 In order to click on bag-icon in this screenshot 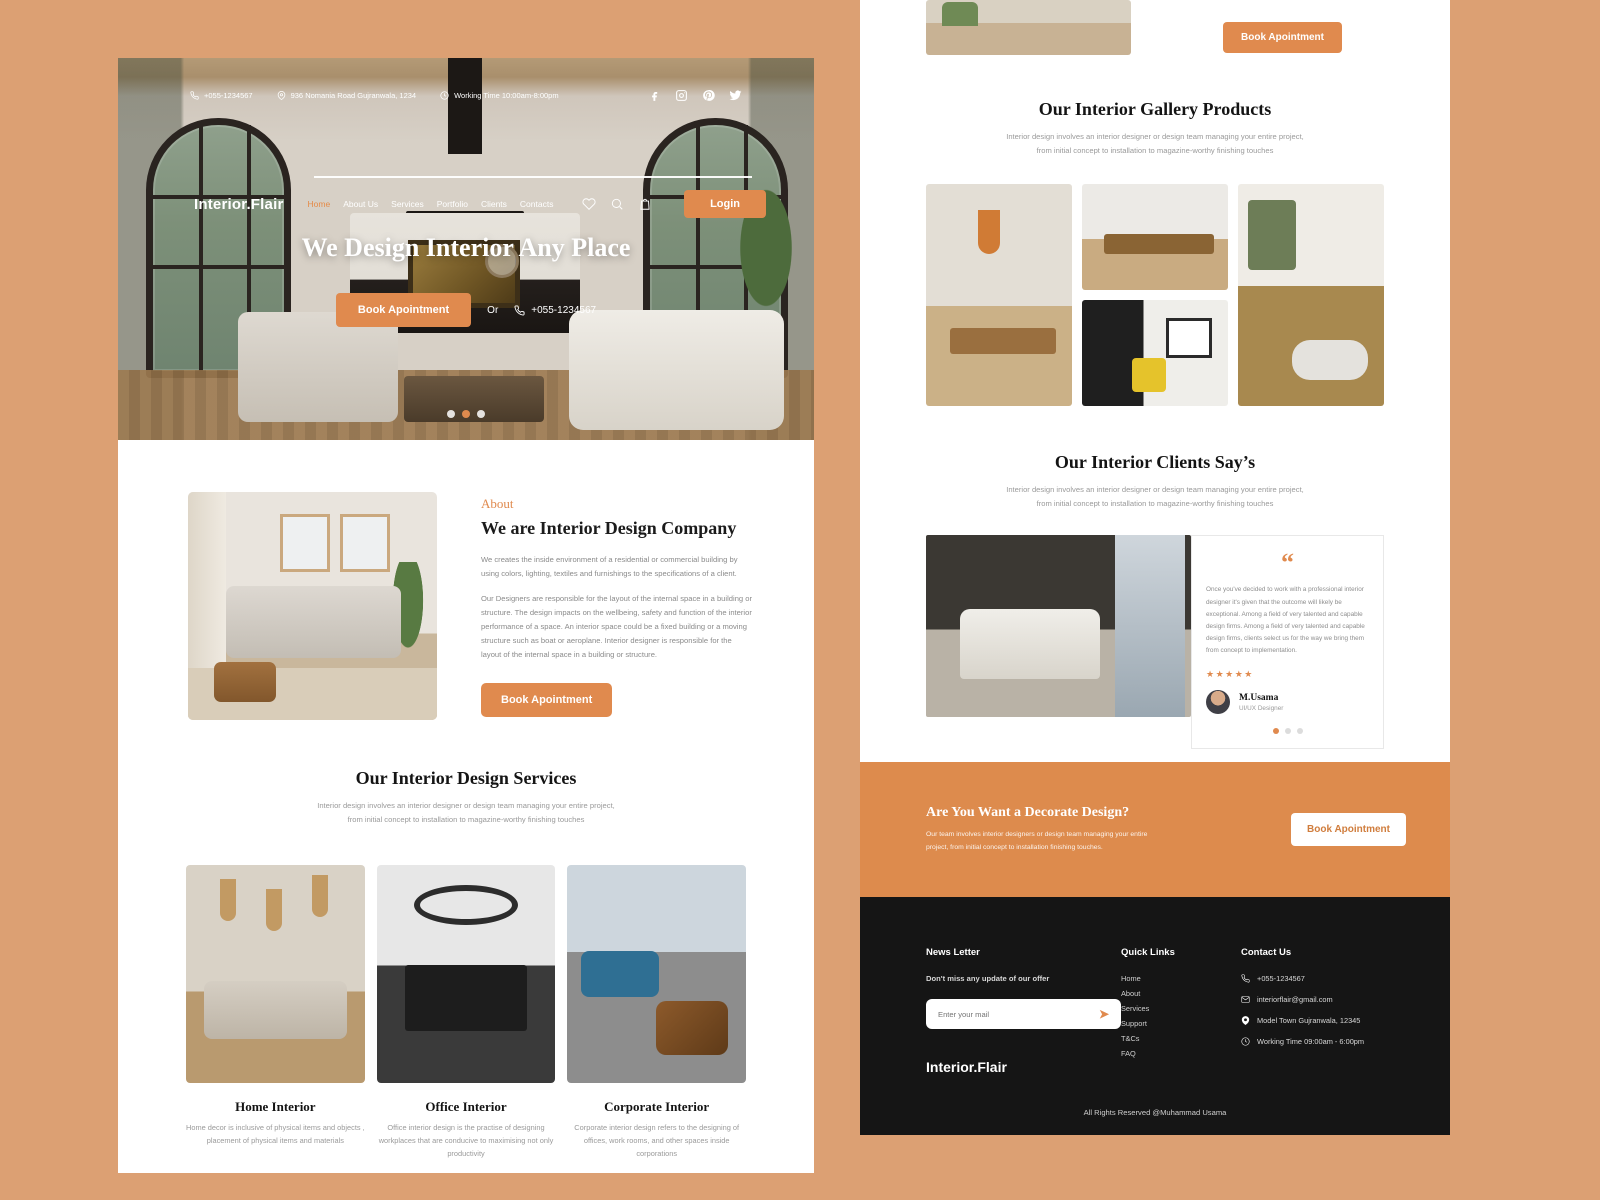, I will do `click(645, 204)`.